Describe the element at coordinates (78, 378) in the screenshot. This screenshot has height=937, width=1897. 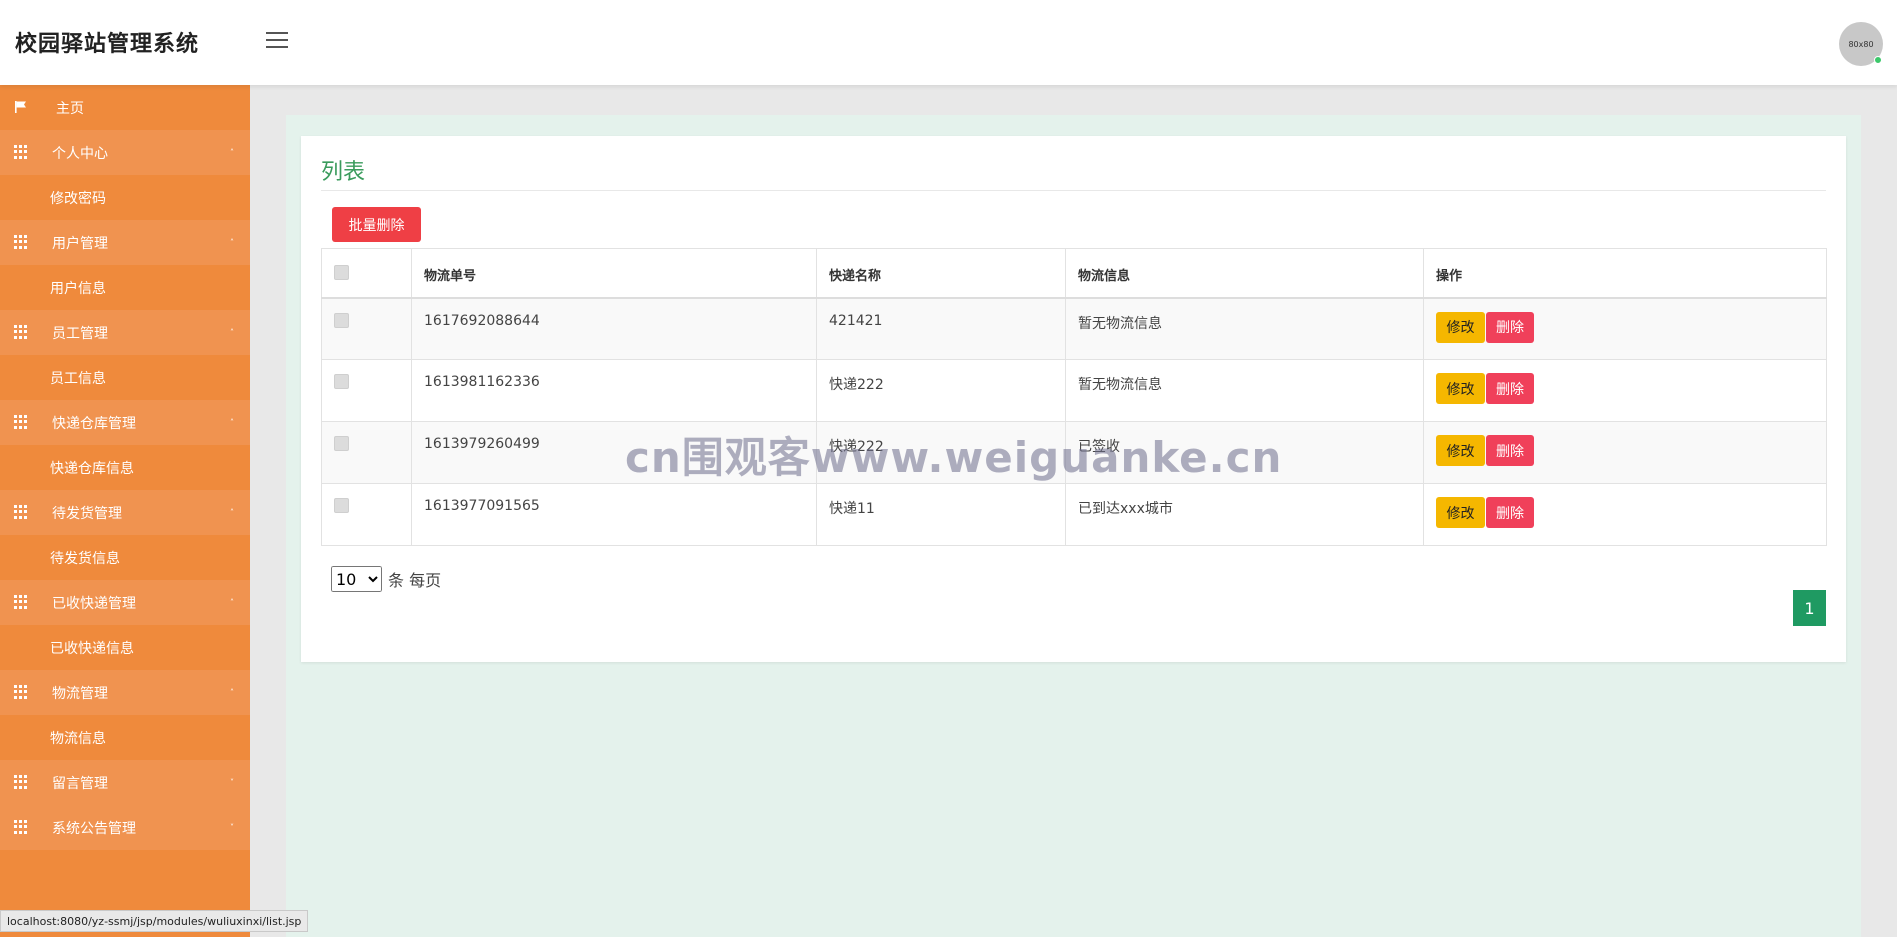
I see `sidebar-item-label: 员工信息` at that location.